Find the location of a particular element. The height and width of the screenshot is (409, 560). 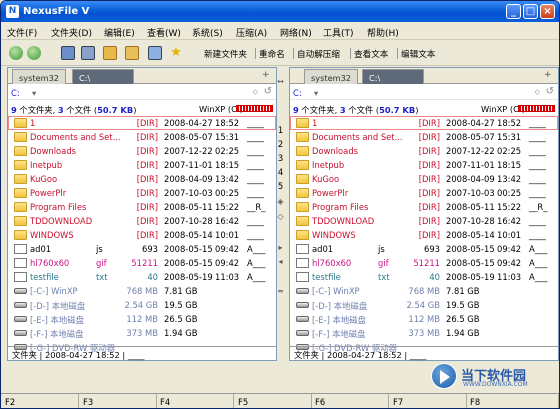

auto-extract-button: 自动解压缩 is located at coordinates (318, 54).